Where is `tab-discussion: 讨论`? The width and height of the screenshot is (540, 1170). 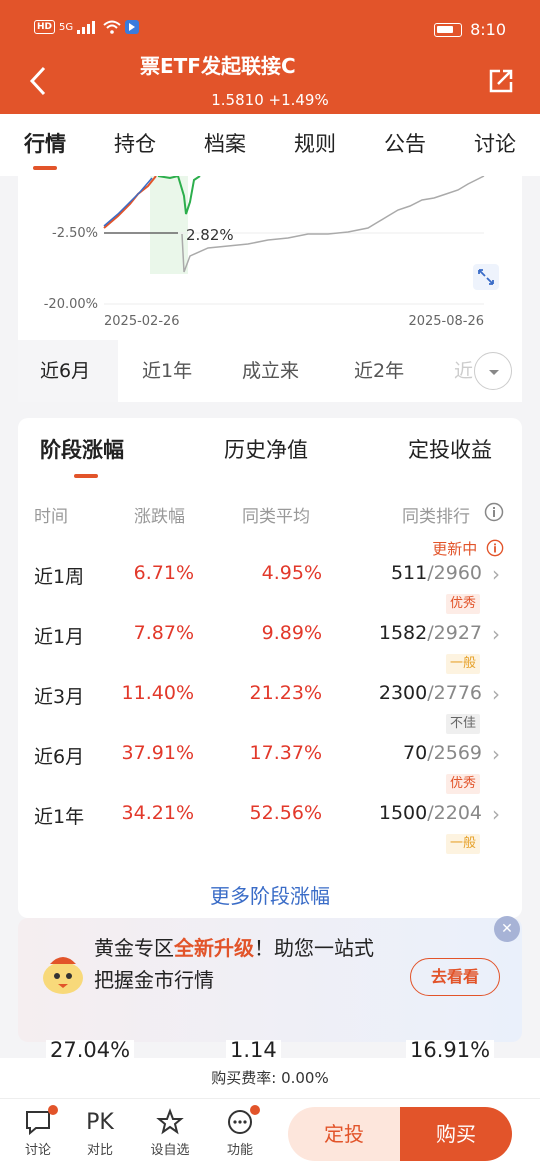 tab-discussion: 讨论 is located at coordinates (495, 145).